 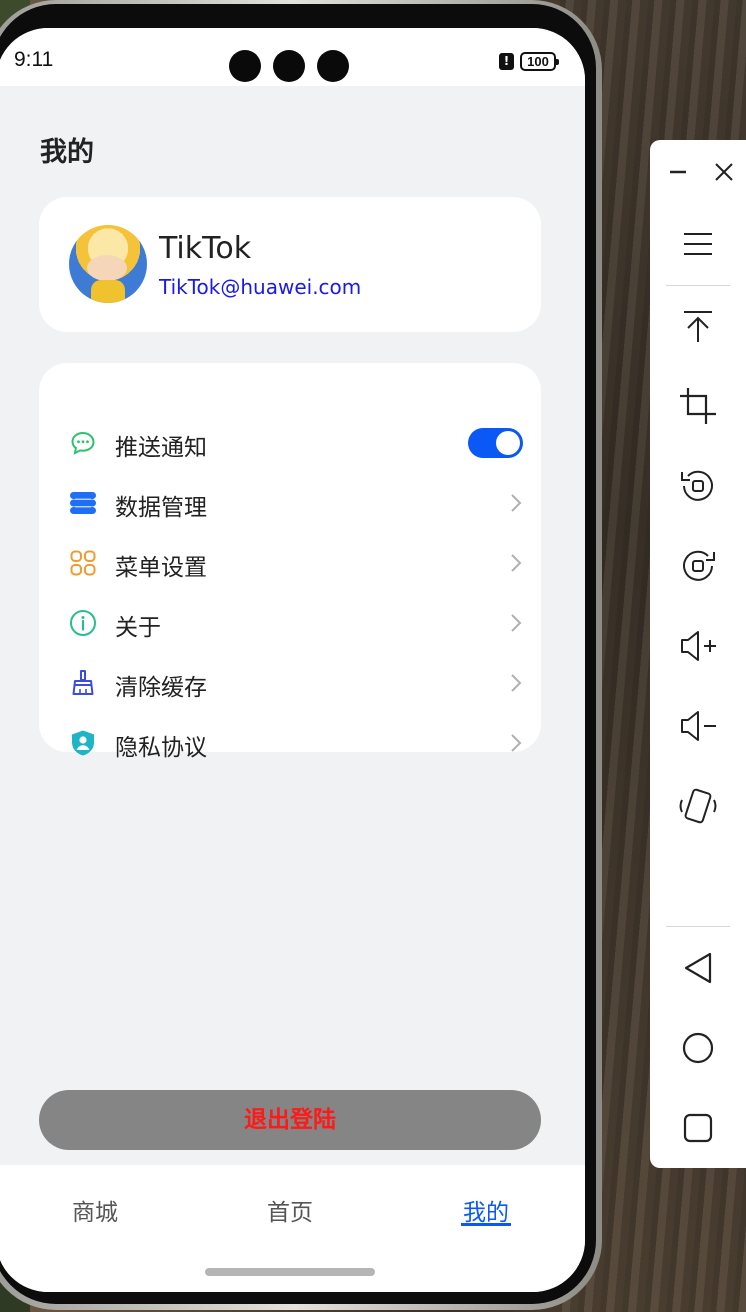 I want to click on push-notification-toggle, so click(x=495, y=443).